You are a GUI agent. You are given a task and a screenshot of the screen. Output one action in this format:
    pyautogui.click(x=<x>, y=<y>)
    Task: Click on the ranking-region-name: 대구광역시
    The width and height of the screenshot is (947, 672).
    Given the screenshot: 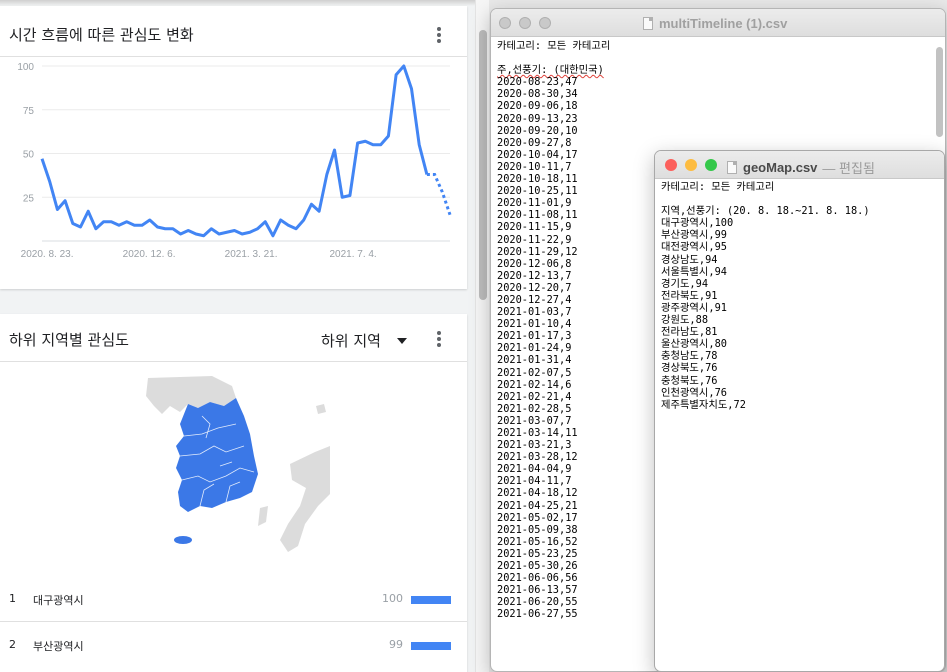 What is the action you would take?
    pyautogui.click(x=58, y=600)
    